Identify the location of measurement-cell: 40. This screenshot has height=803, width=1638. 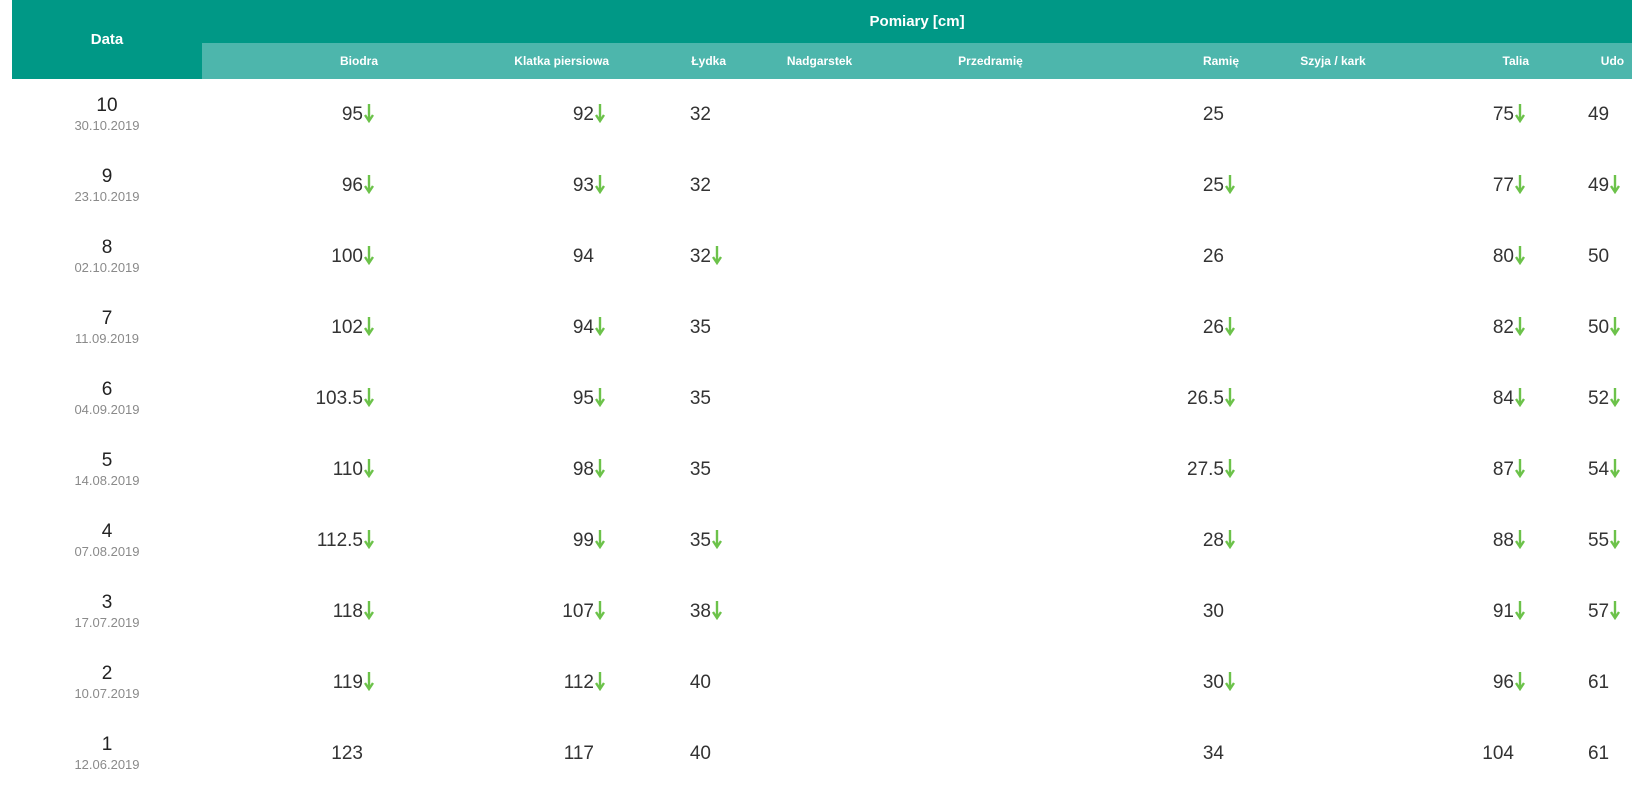
(675, 682).